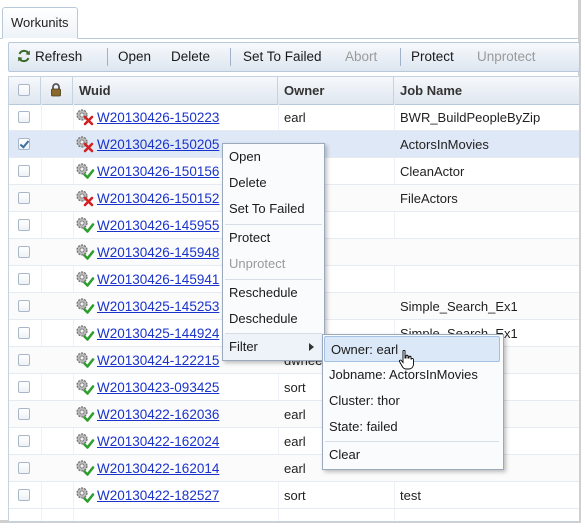 The width and height of the screenshot is (585, 528). I want to click on select-all-header, so click(25, 90).